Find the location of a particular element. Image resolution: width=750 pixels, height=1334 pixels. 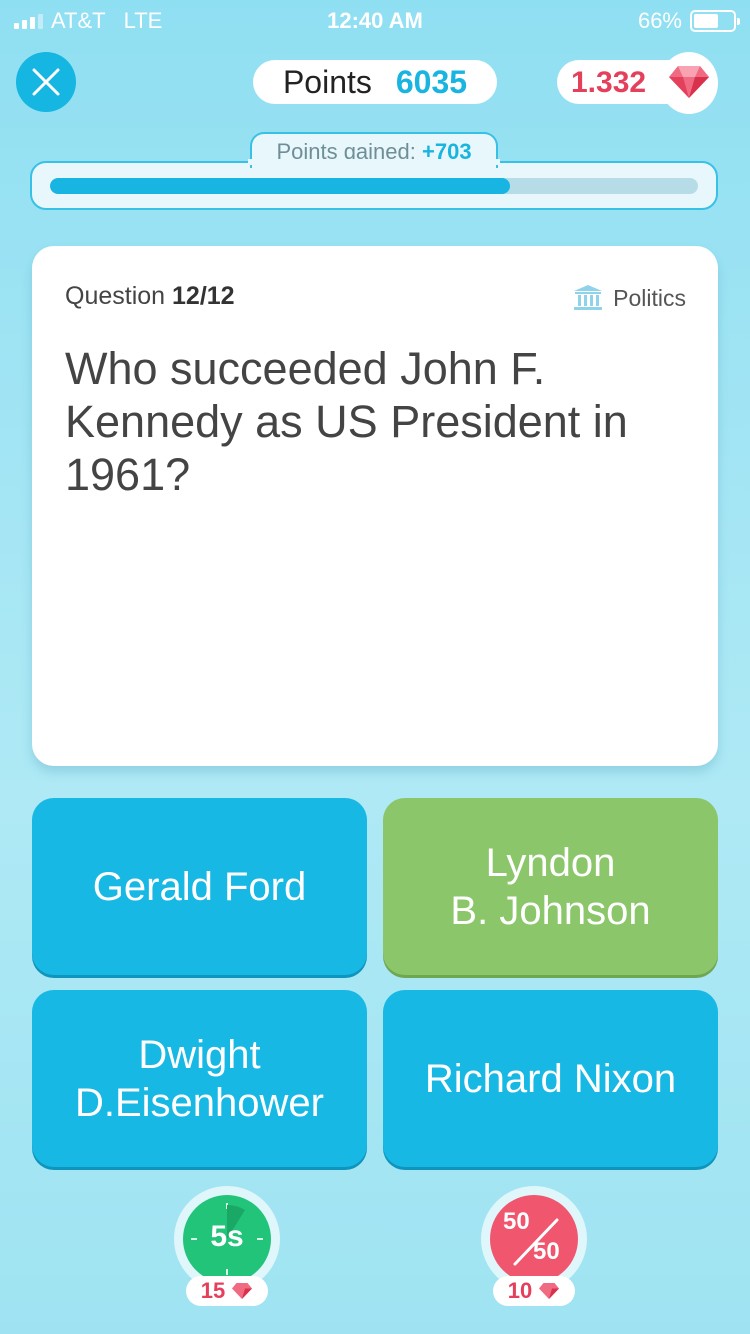

question-counter-value: 12/12 is located at coordinates (203, 296).